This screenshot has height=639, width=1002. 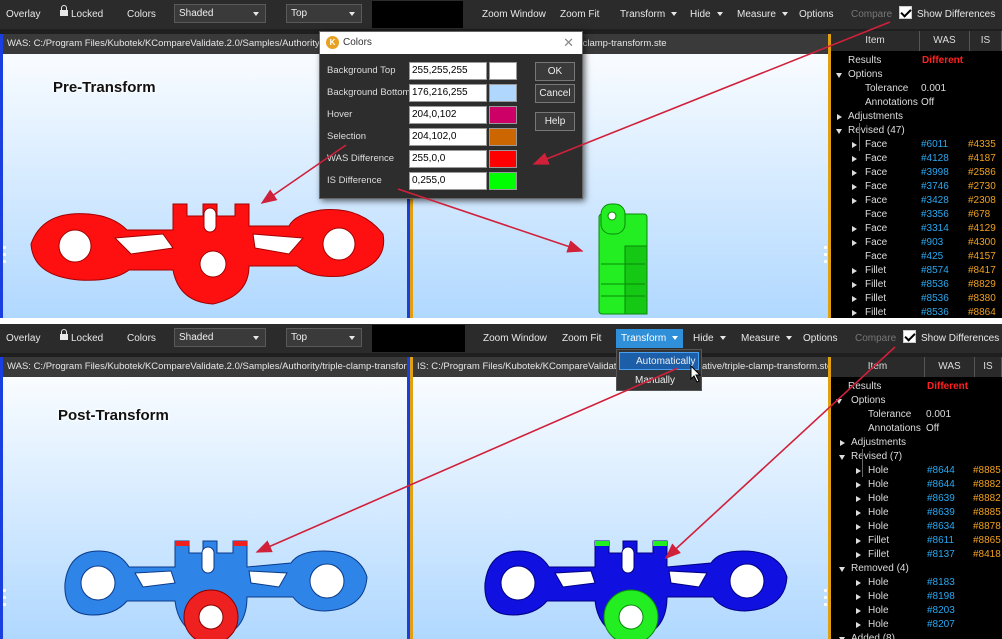 I want to click on table-row: Hole #8644 #8885, so click(x=916, y=471).